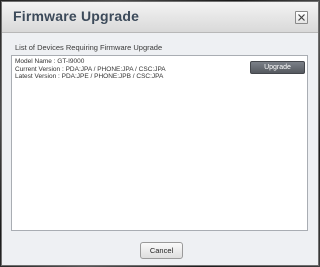 Image resolution: width=320 pixels, height=267 pixels. I want to click on close-button, so click(301, 17).